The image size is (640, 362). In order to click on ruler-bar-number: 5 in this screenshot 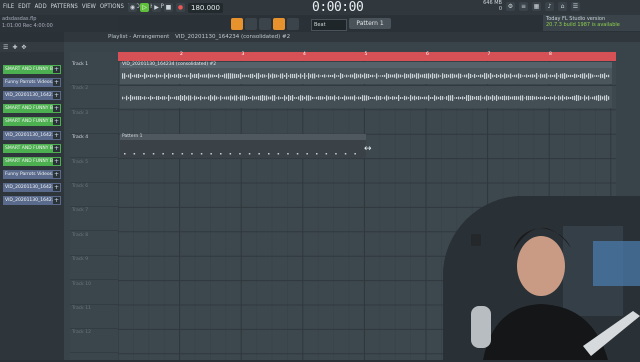, I will do `click(366, 54)`.